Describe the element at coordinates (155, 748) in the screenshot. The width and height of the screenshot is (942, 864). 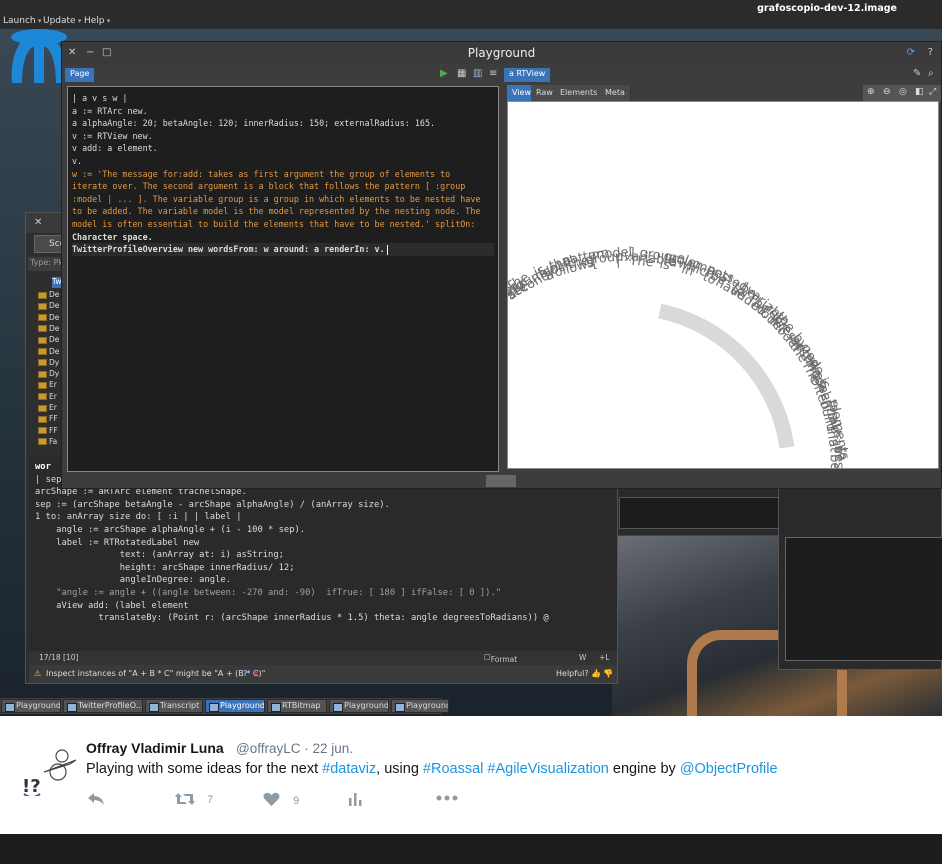
I see `tweet-author-name: Offray Vladimir Luna` at that location.